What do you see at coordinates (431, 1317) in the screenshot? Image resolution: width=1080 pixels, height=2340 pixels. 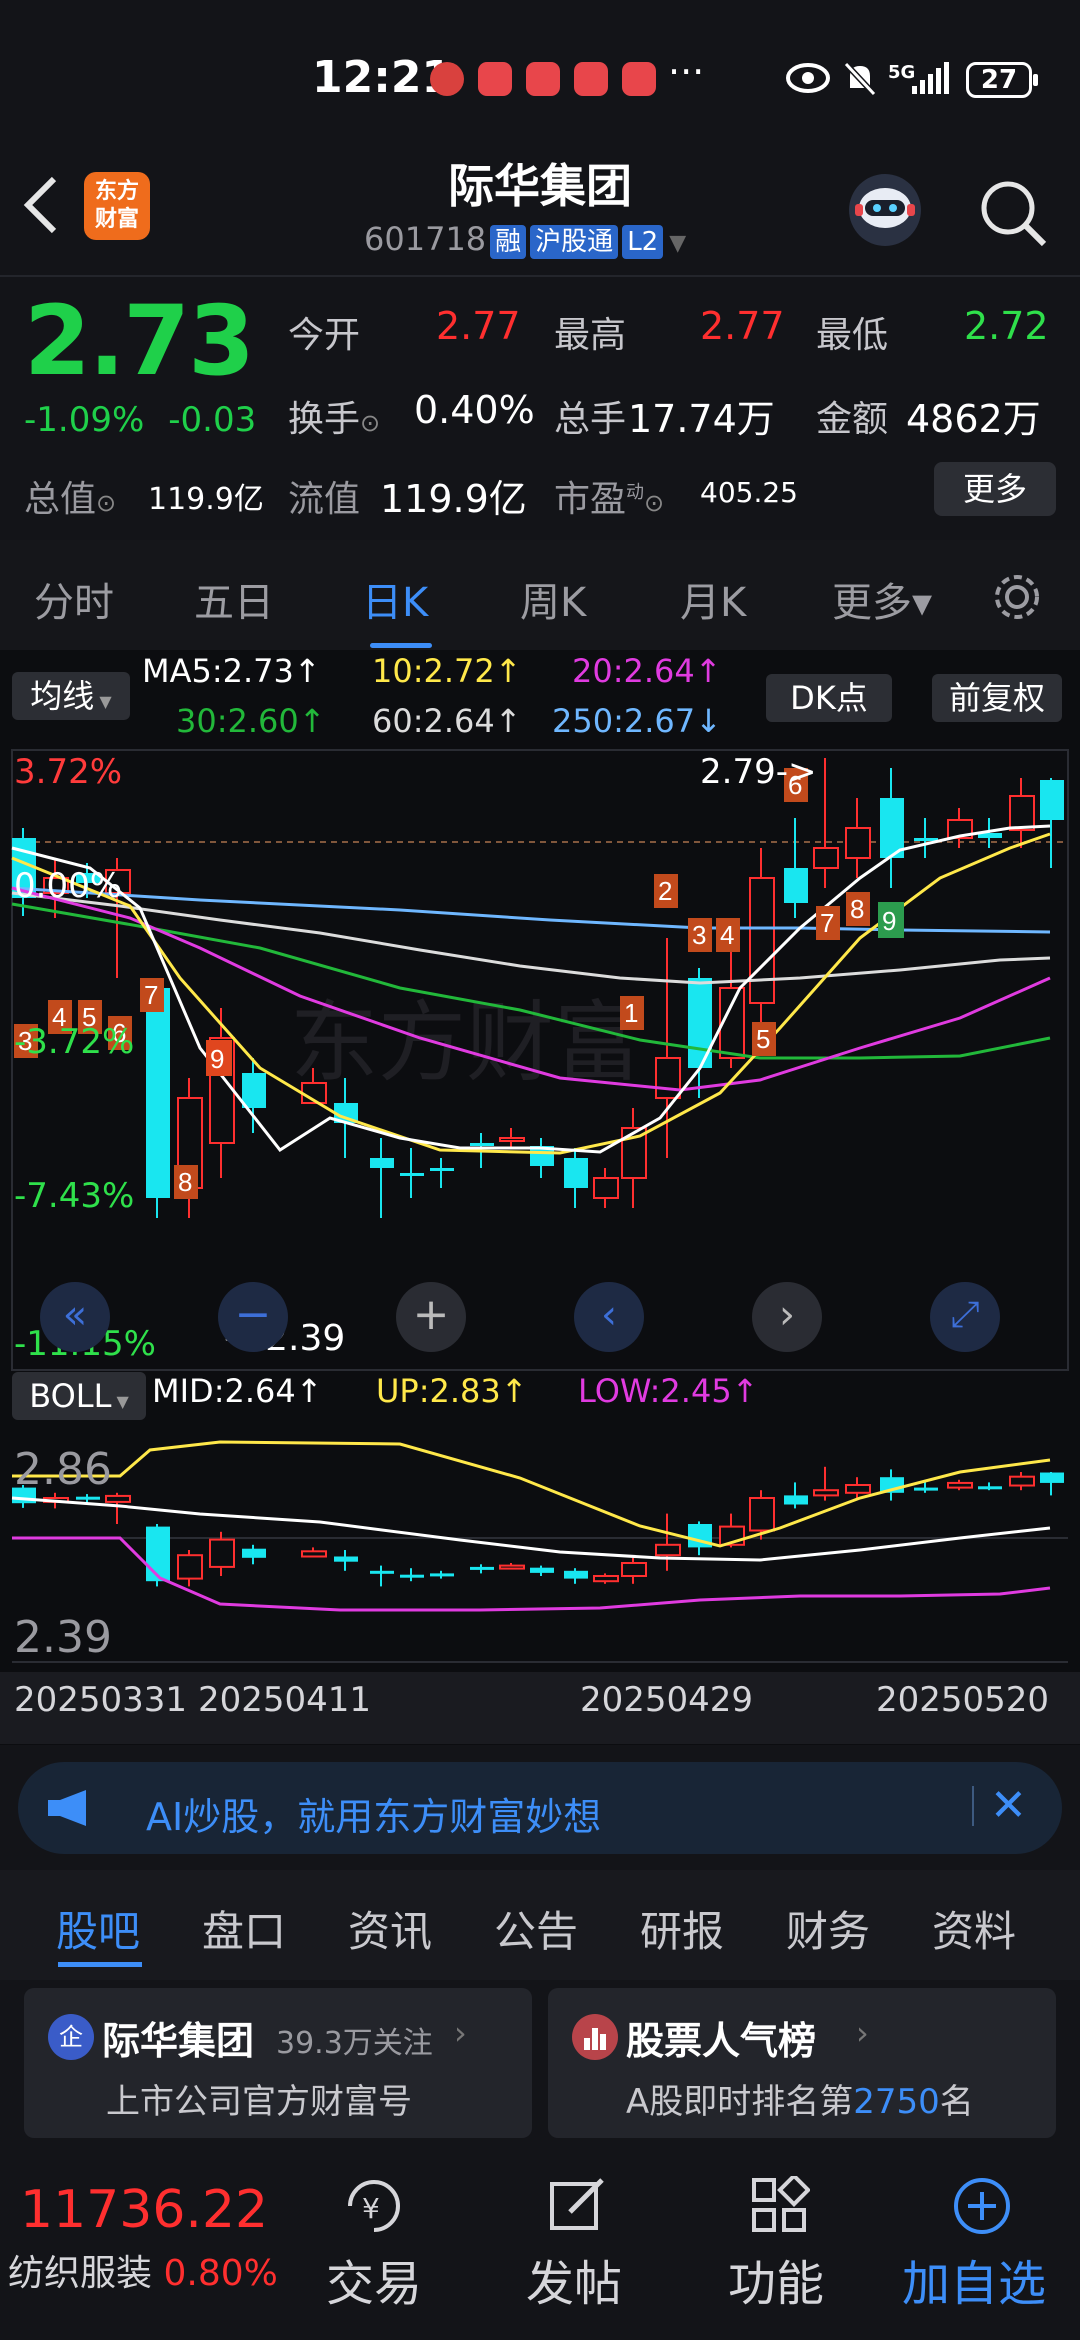 I see `zoom-in-icon: +` at bounding box center [431, 1317].